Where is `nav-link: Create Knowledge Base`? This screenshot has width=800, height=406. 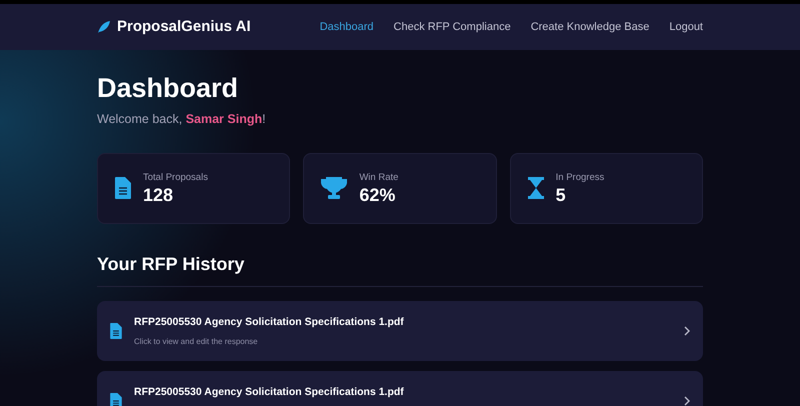
nav-link: Create Knowledge Base is located at coordinates (590, 27).